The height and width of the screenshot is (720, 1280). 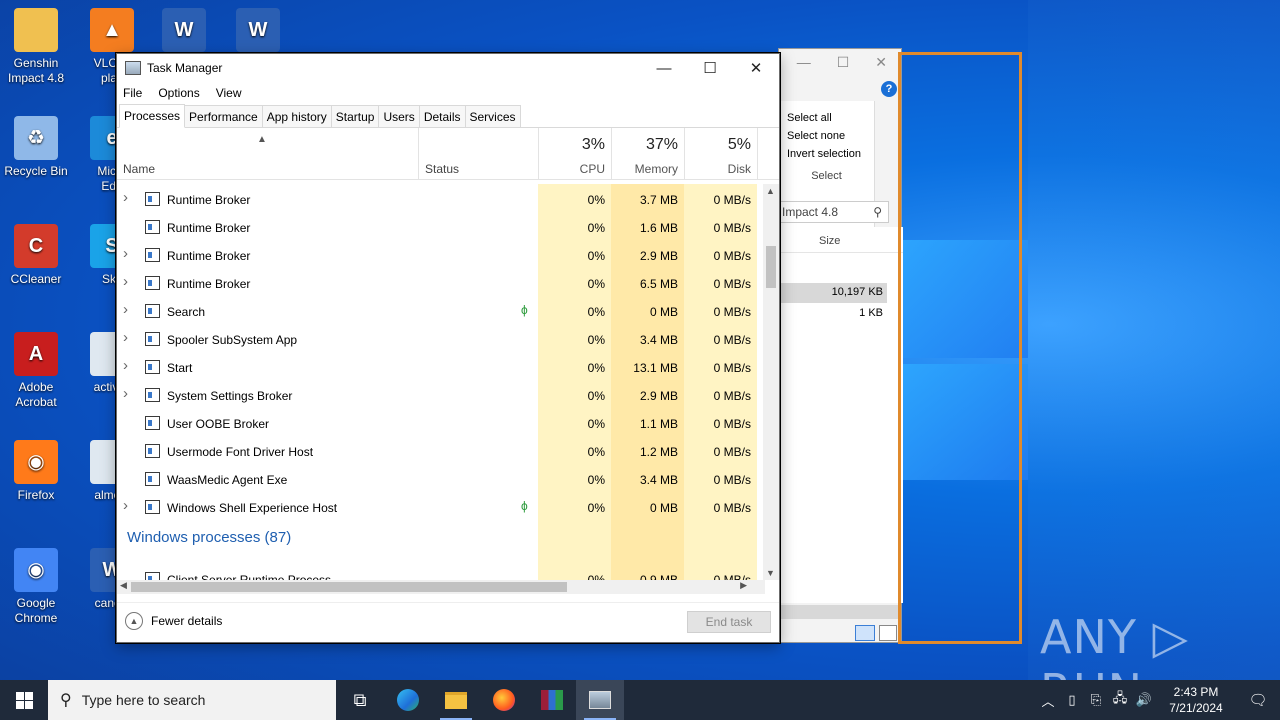 I want to click on network-icon: 🖧, so click(x=1120, y=700).